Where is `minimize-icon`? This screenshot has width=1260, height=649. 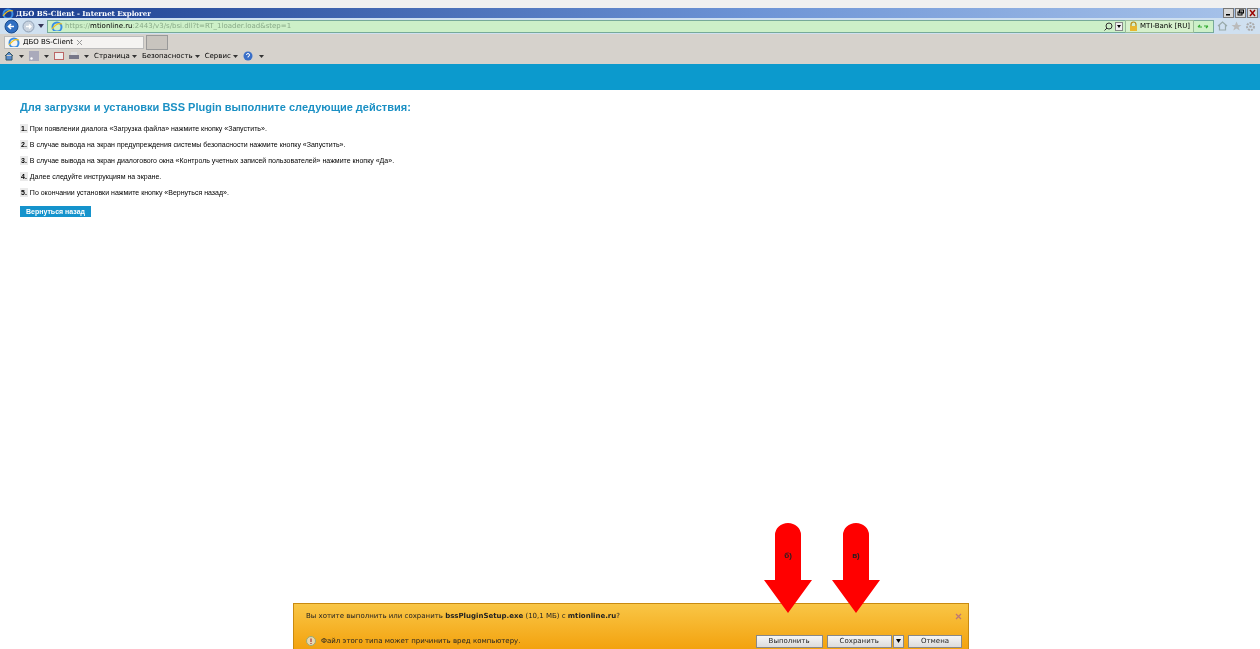 minimize-icon is located at coordinates (1228, 13).